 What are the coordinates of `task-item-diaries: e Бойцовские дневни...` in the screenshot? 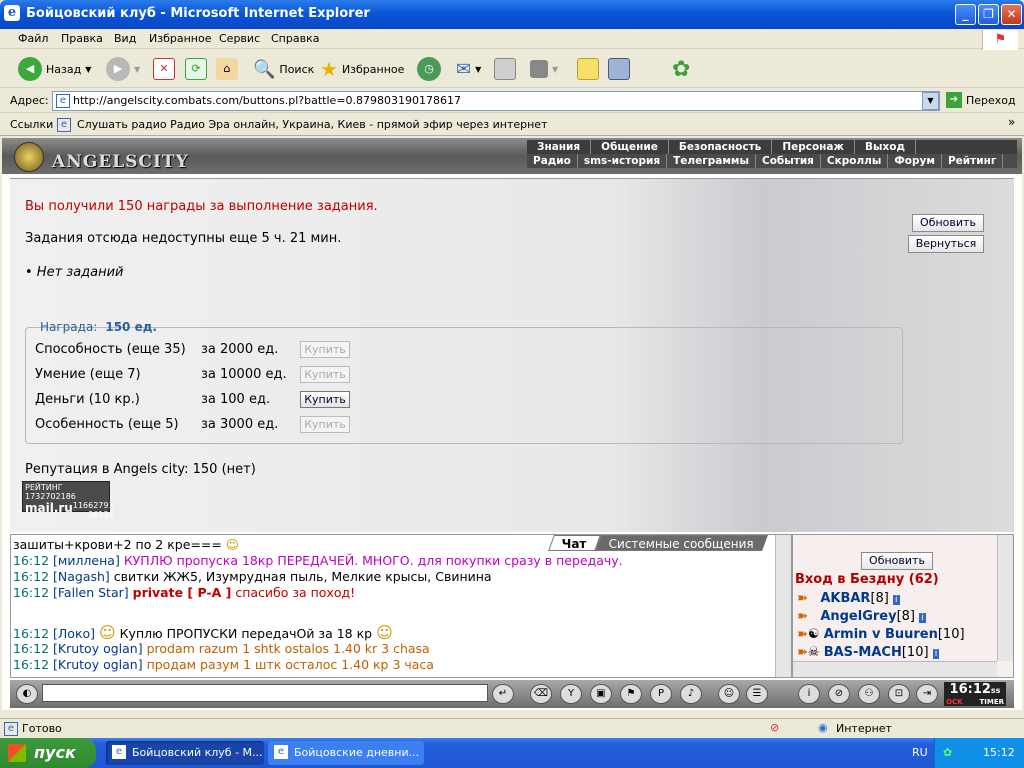 It's located at (346, 753).